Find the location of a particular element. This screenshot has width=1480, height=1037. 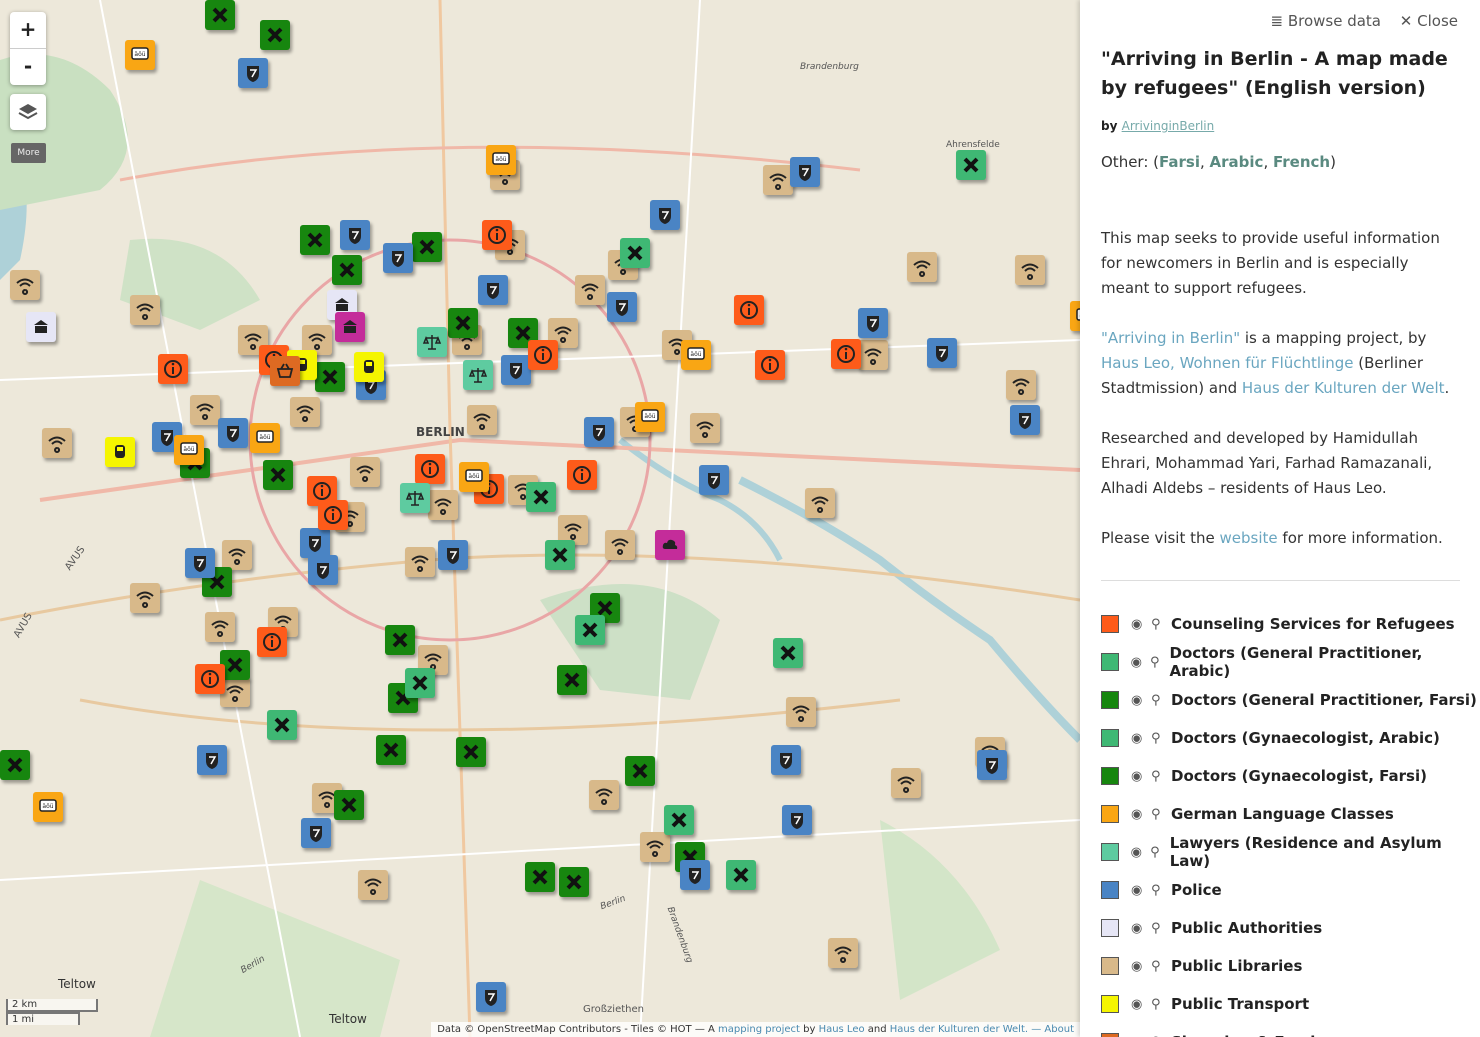

legend-row: ◉ ⚲ Doctors (Gynaecologist, Arabic) is located at coordinates (1290, 738).